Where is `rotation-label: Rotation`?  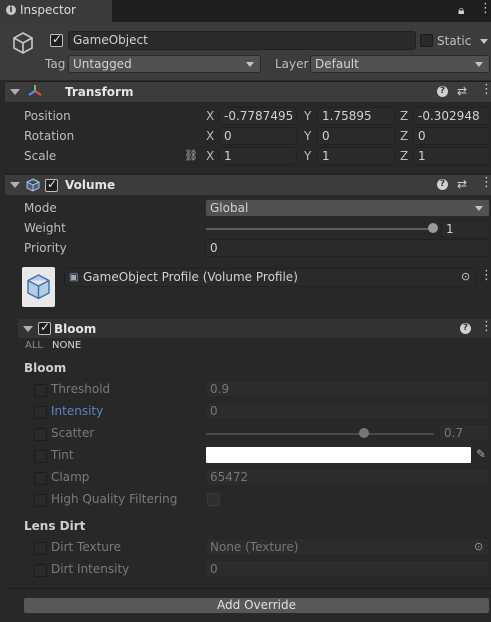
rotation-label: Rotation is located at coordinates (49, 136).